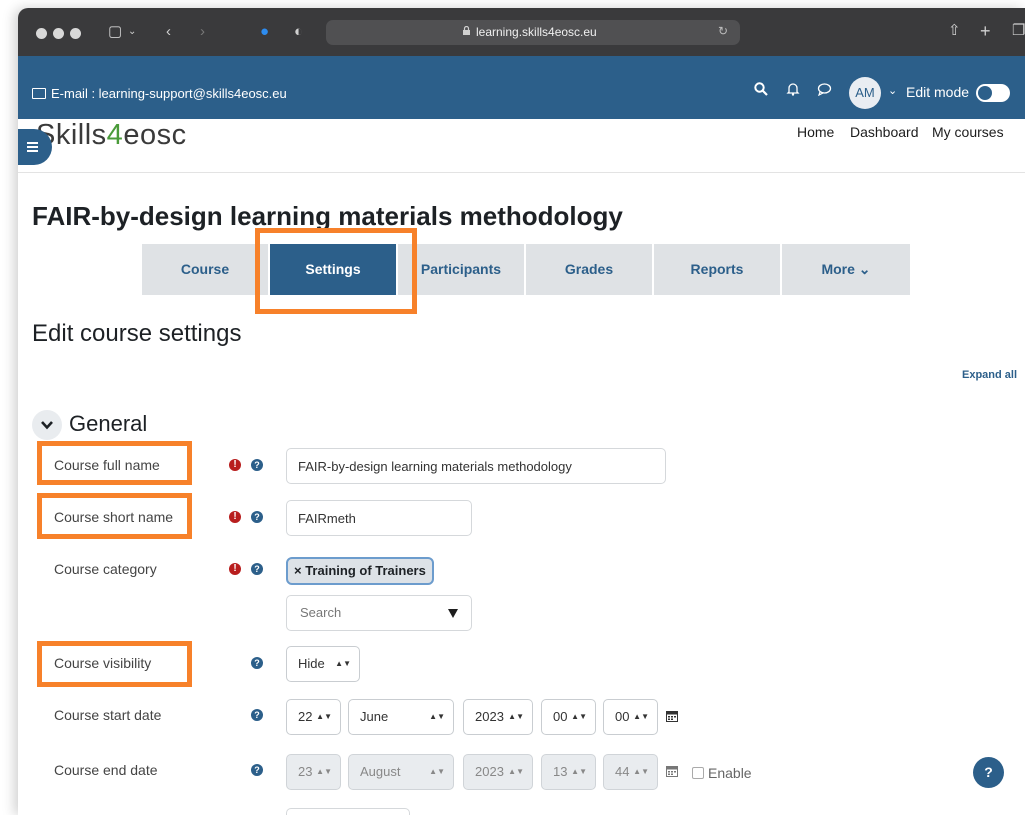 The height and width of the screenshot is (815, 1025). I want to click on select-value: 23, so click(305, 771).